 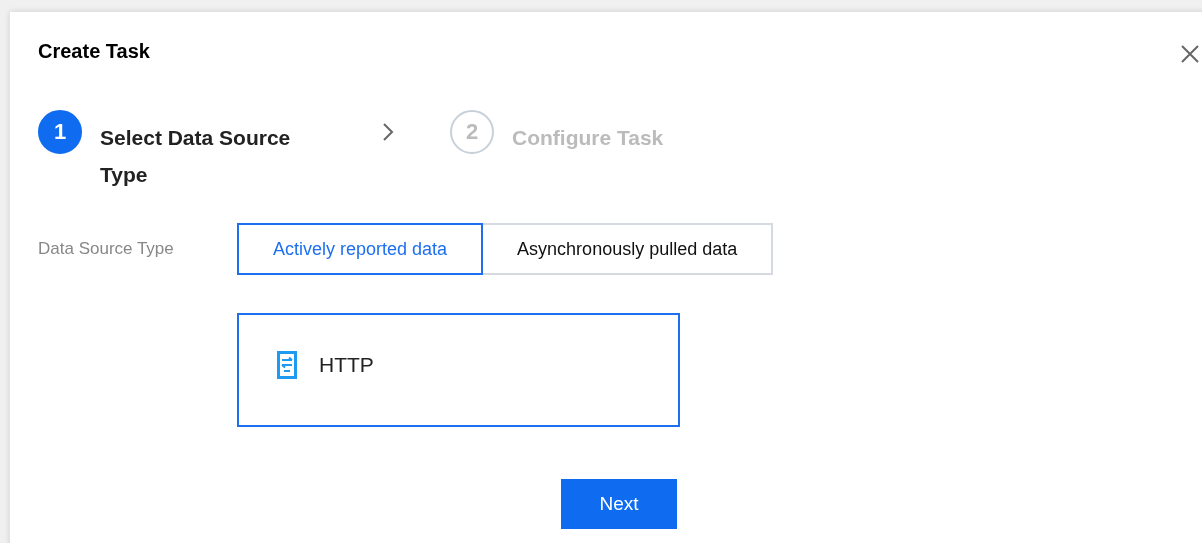 What do you see at coordinates (628, 249) in the screenshot?
I see `segment-option: Asynchronously pulled data` at bounding box center [628, 249].